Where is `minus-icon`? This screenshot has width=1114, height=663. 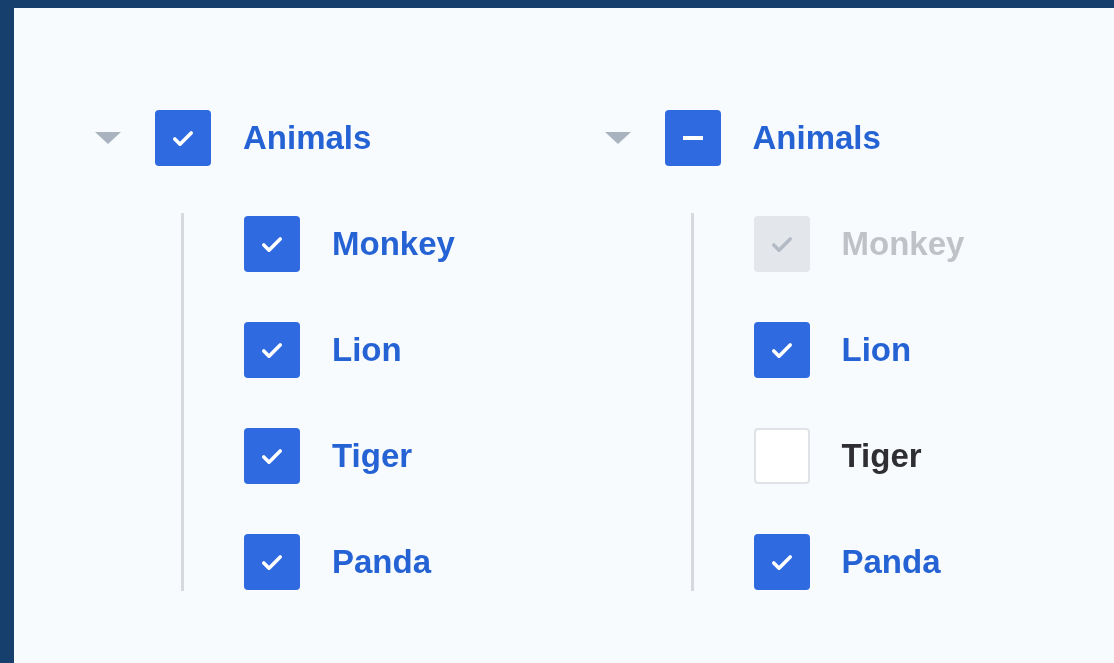 minus-icon is located at coordinates (692, 138).